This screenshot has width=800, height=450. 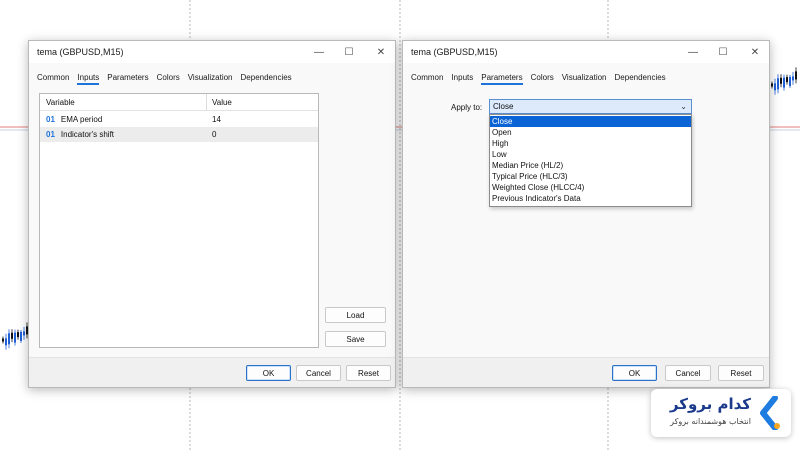 What do you see at coordinates (179, 119) in the screenshot?
I see `table-row: 01 EMA period 14` at bounding box center [179, 119].